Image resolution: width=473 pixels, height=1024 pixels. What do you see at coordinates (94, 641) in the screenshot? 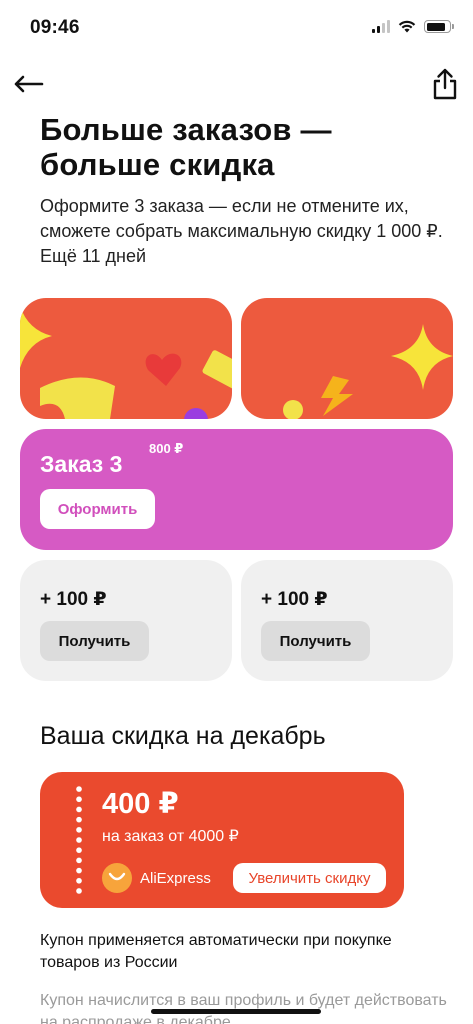
I see `get-reward-button-1: Получить` at bounding box center [94, 641].